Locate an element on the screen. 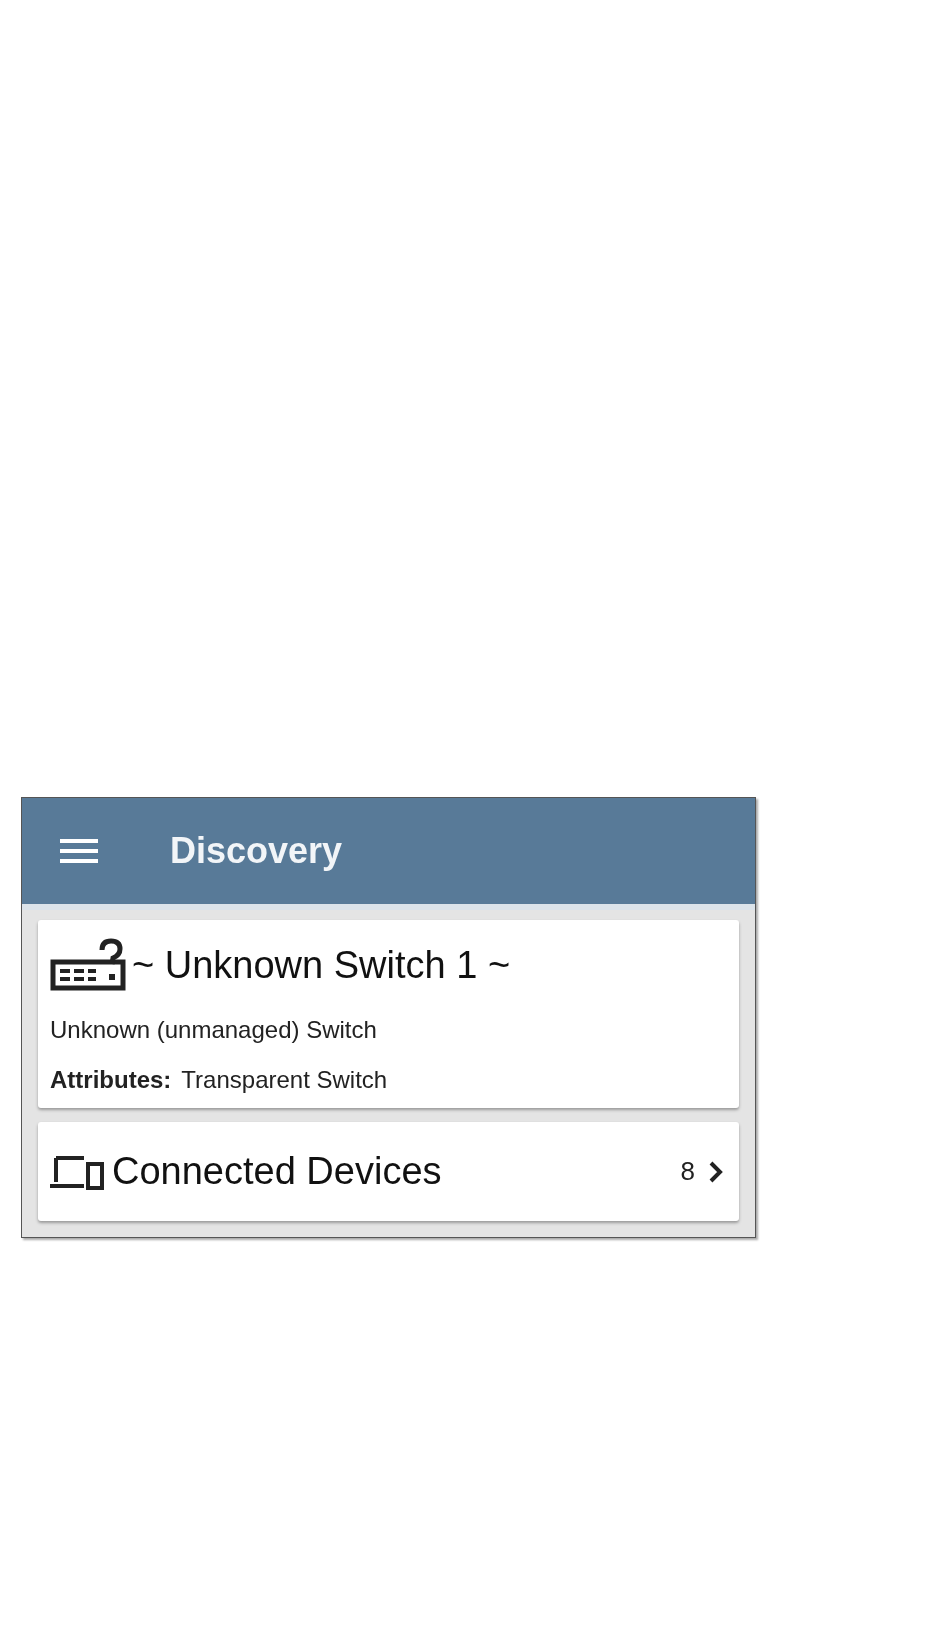 Image resolution: width=950 pixels, height=1642 pixels. screen-title: Discovery is located at coordinates (256, 851).